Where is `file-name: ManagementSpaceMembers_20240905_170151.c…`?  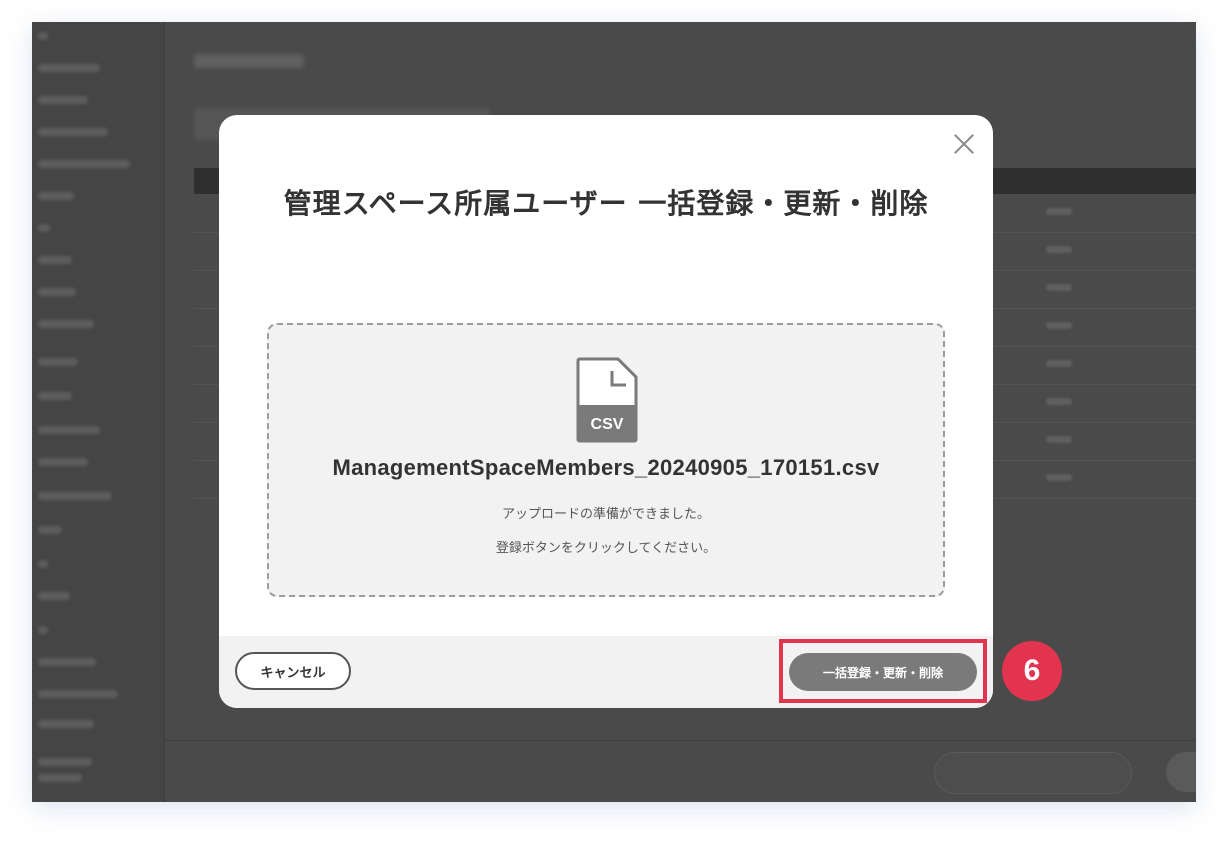
file-name: ManagementSpaceMembers_20240905_170151.c… is located at coordinates (606, 467).